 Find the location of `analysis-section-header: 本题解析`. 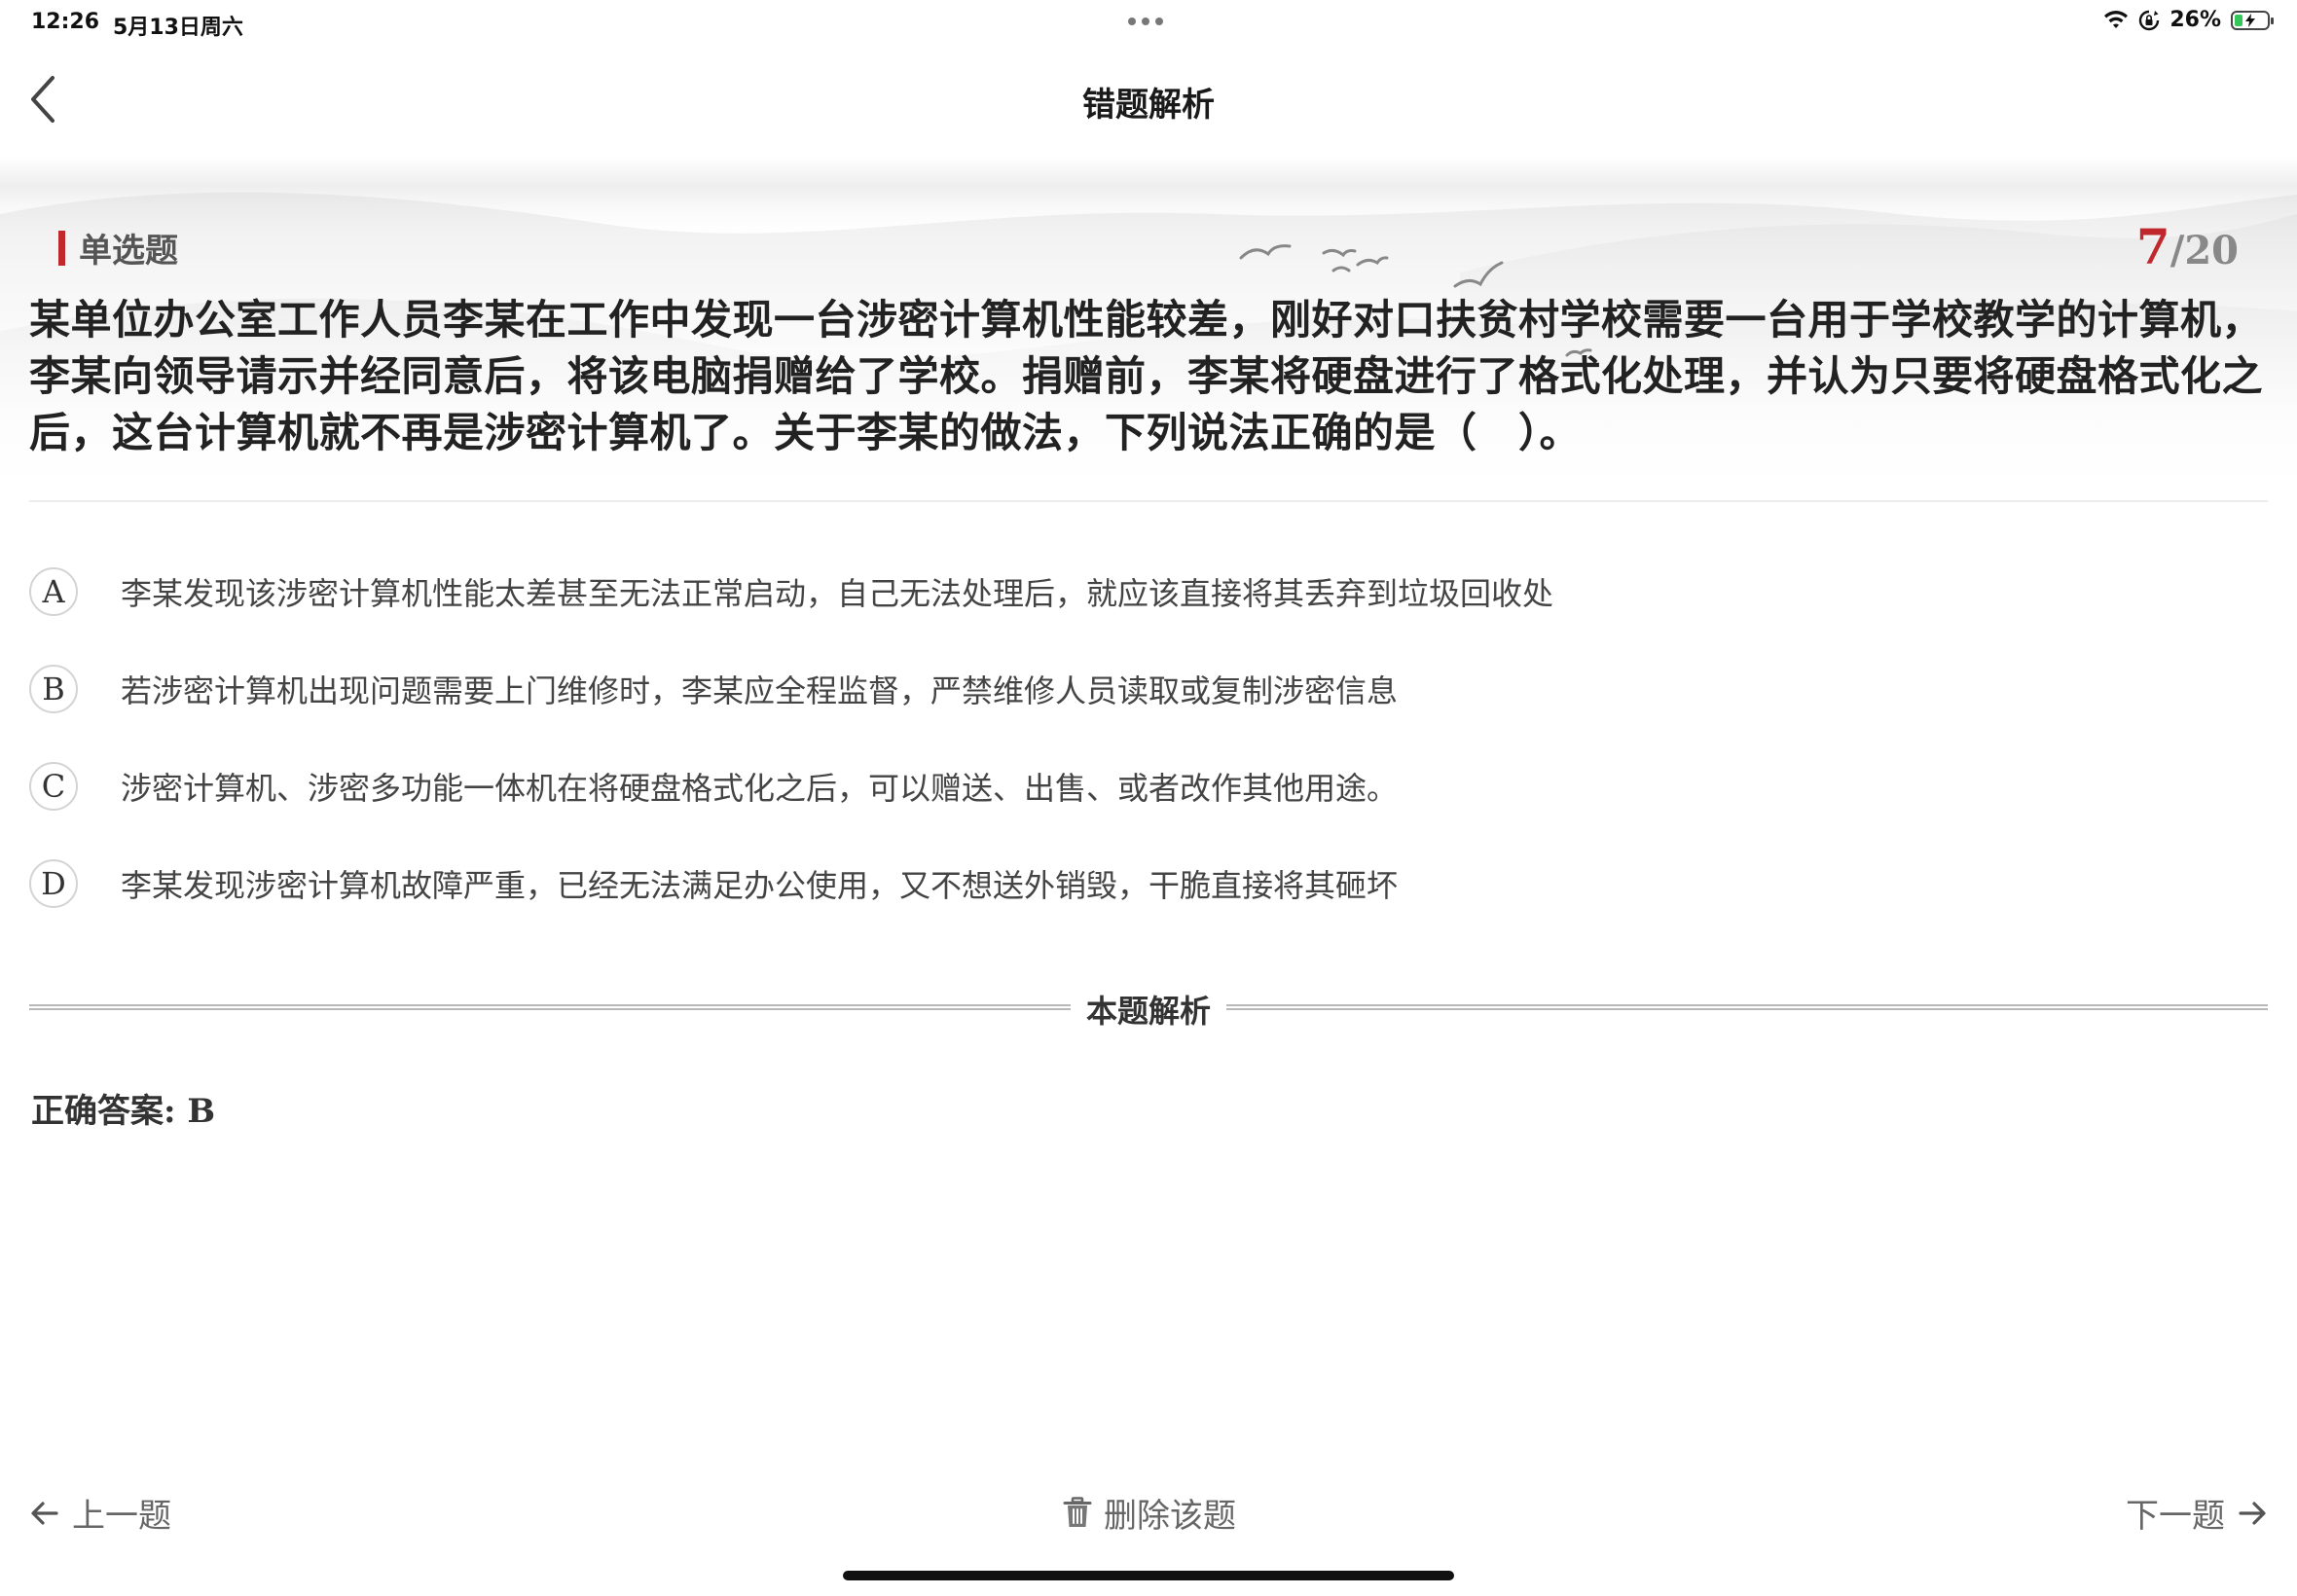

analysis-section-header: 本题解析 is located at coordinates (1148, 1009).